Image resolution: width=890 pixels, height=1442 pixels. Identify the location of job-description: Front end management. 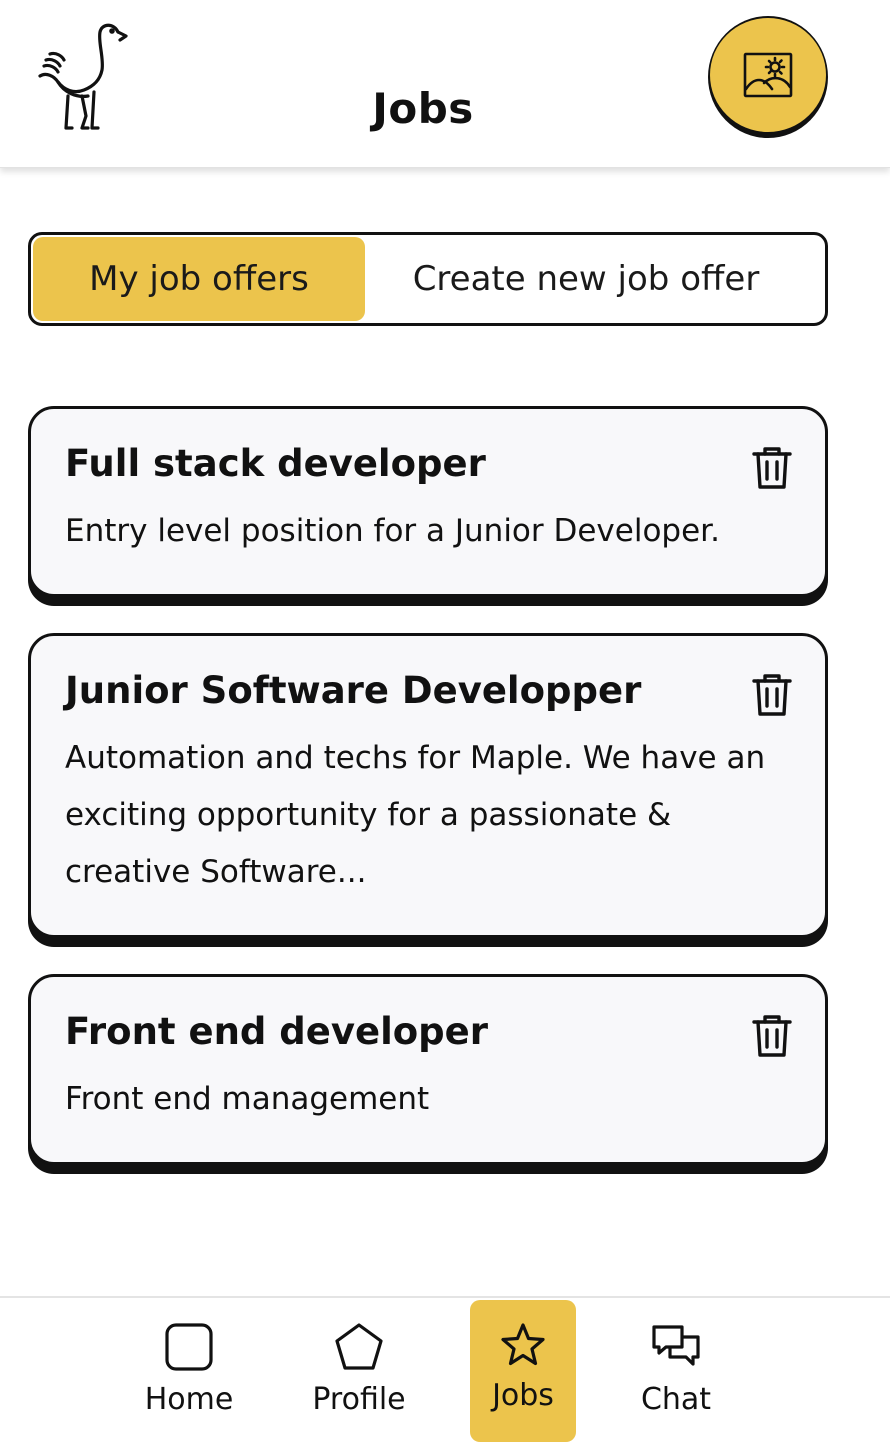
(247, 1099).